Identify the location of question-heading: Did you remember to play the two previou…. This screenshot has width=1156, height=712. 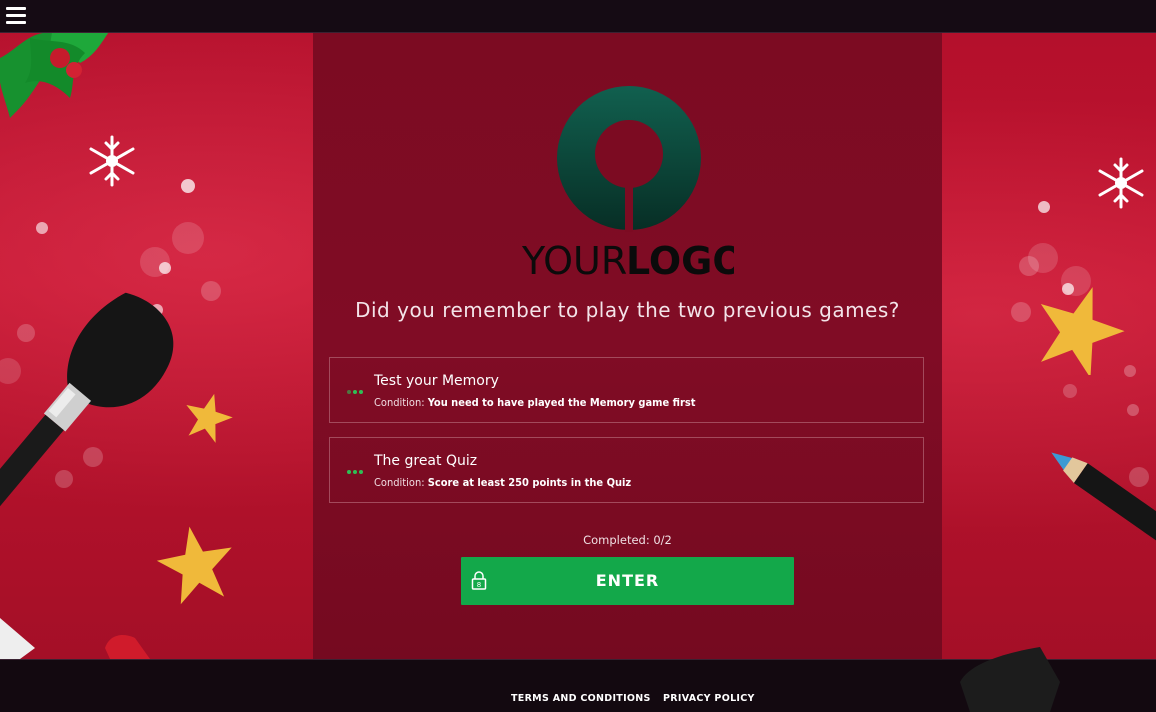
(627, 310).